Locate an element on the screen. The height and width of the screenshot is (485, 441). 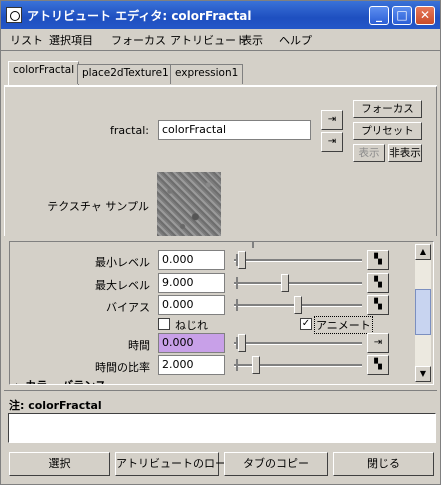
menu-bar: リスト 選択項目 フォーカス アトリビュート 表示 ヘルプ is located at coordinates (220, 39).